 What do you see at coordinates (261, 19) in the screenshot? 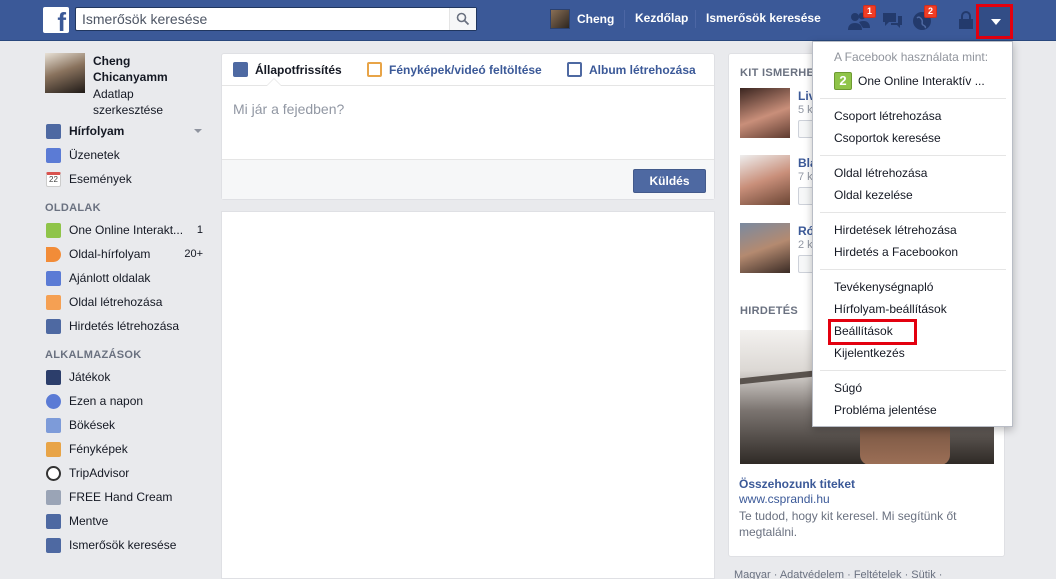
I see `search-input` at bounding box center [261, 19].